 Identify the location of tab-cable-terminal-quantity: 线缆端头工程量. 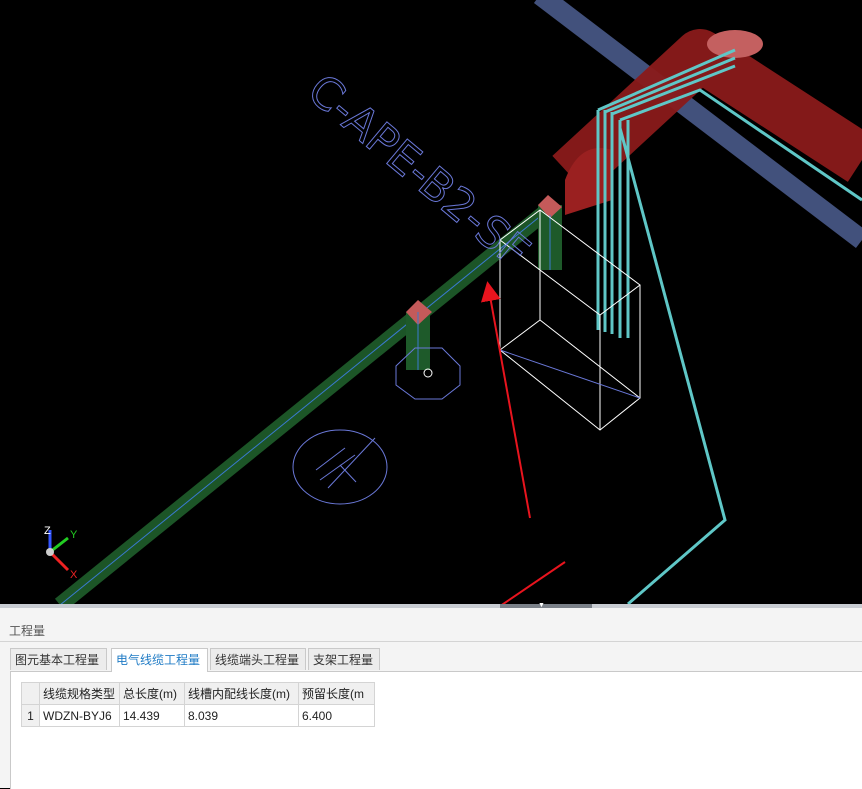
(258, 659).